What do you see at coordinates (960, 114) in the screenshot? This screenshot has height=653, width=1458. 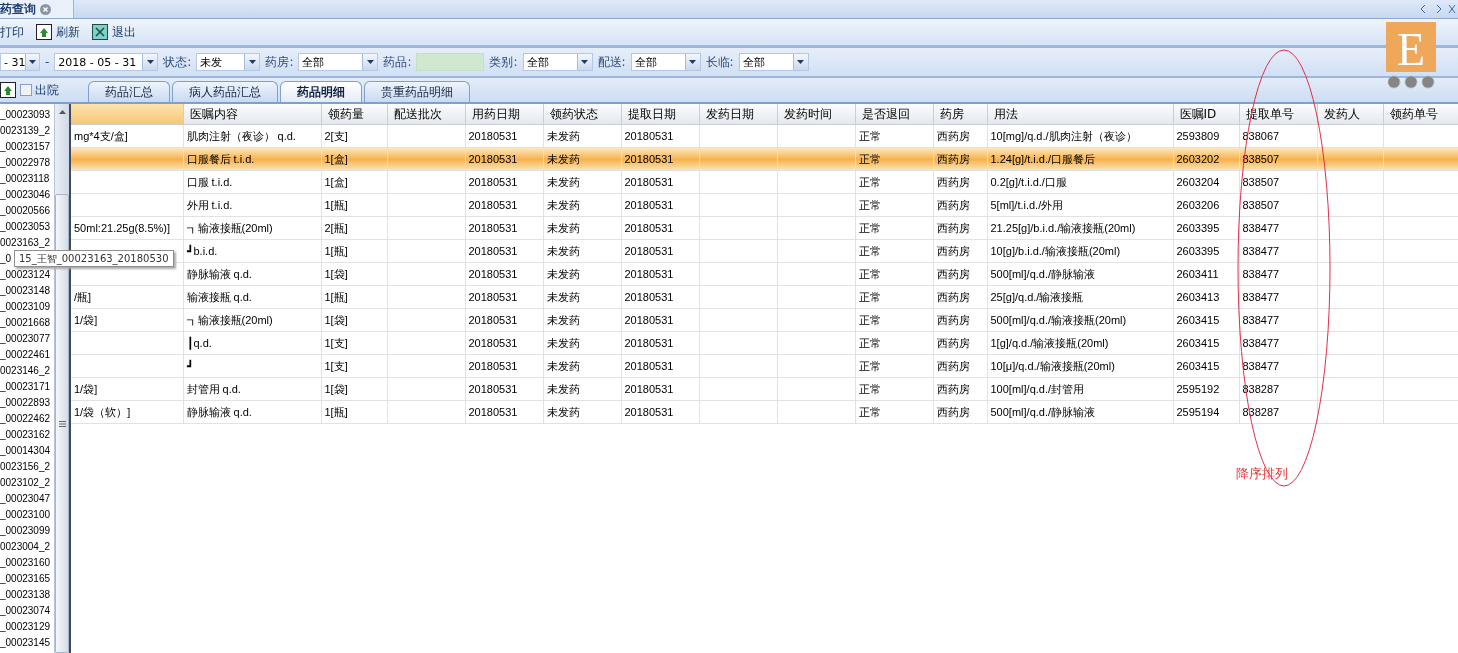 I see `column-header: 药房` at bounding box center [960, 114].